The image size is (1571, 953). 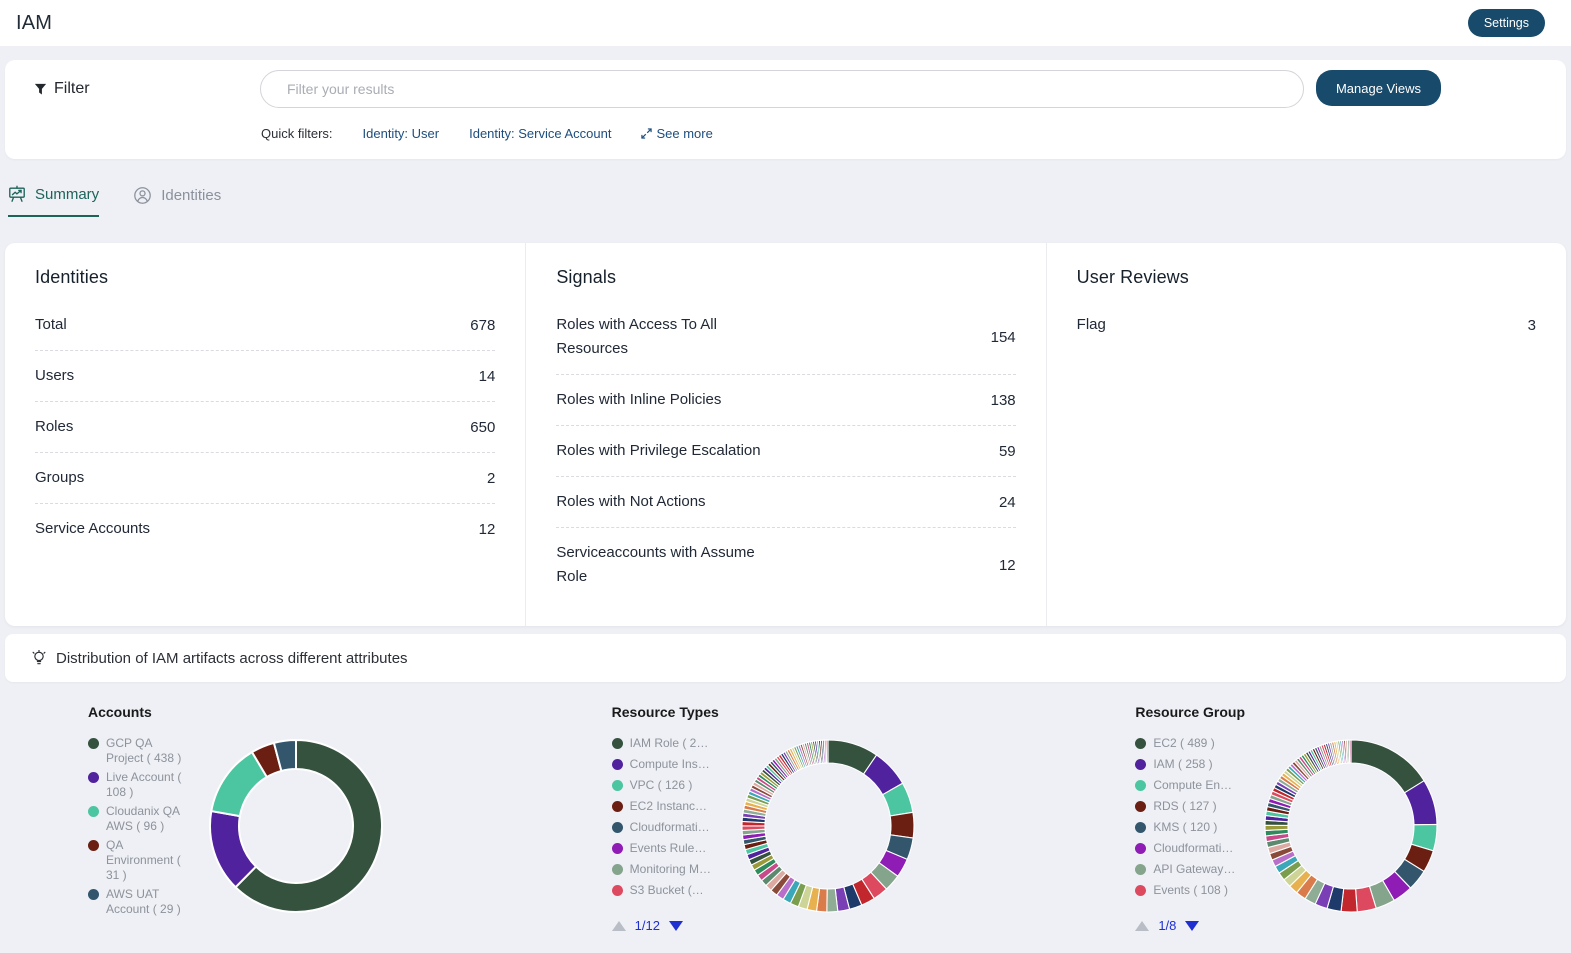 I want to click on legend-item: RDS ( 127 ), so click(x=1191, y=806).